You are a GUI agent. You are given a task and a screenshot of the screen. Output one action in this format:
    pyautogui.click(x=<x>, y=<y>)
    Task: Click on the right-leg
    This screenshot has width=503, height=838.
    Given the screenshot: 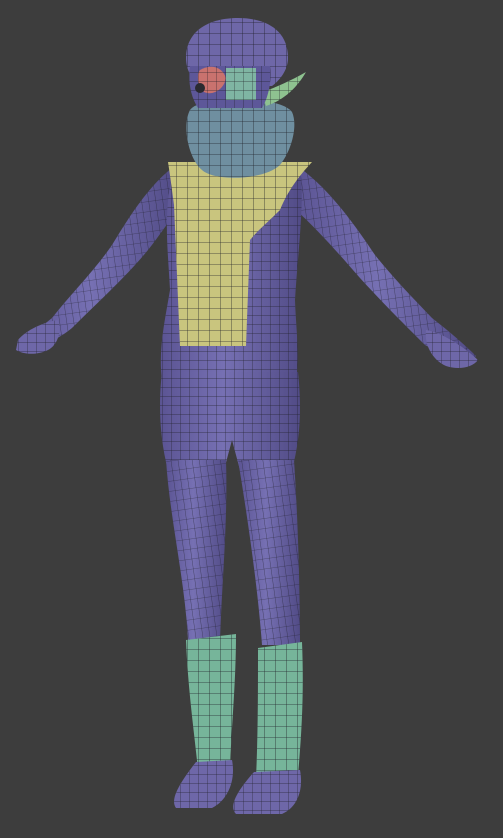 What is the action you would take?
    pyautogui.click(x=269, y=552)
    